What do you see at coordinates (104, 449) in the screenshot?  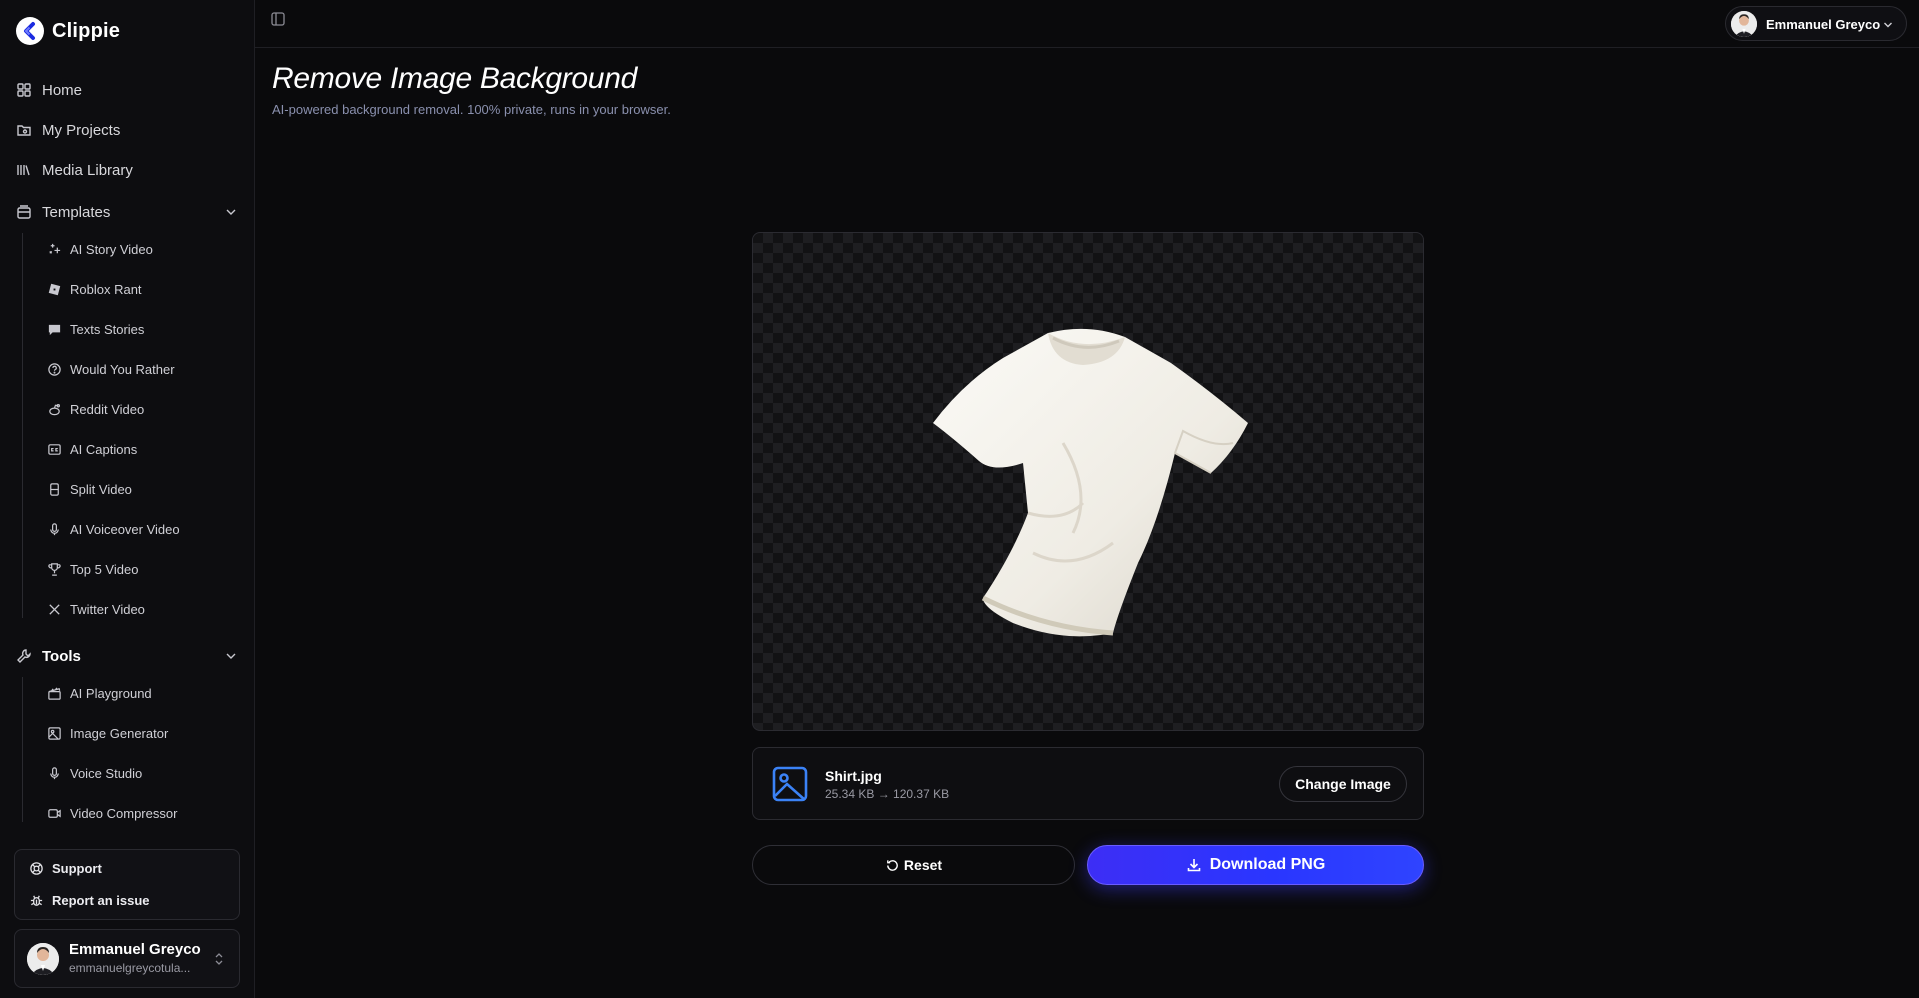 I see `template-label: AI Captions` at bounding box center [104, 449].